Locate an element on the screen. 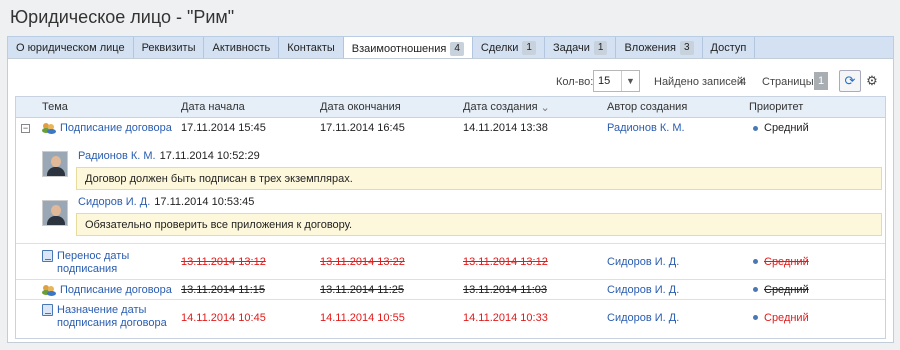 Image resolution: width=900 pixels, height=350 pixels. tab-label: Взаимоотношения is located at coordinates (399, 48).